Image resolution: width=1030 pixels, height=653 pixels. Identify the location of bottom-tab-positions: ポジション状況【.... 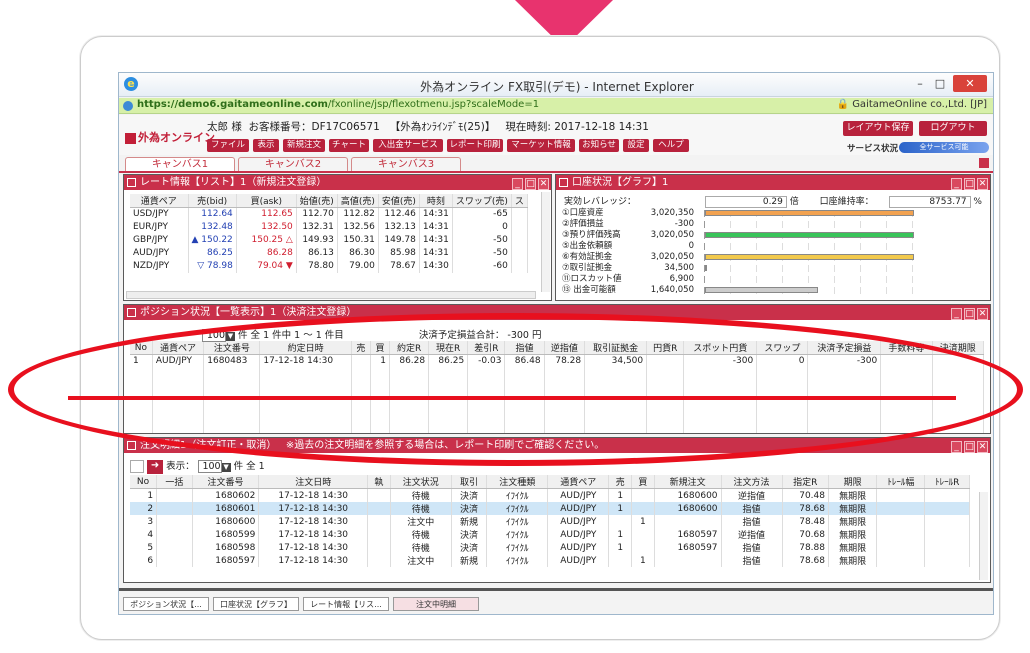
(166, 604).